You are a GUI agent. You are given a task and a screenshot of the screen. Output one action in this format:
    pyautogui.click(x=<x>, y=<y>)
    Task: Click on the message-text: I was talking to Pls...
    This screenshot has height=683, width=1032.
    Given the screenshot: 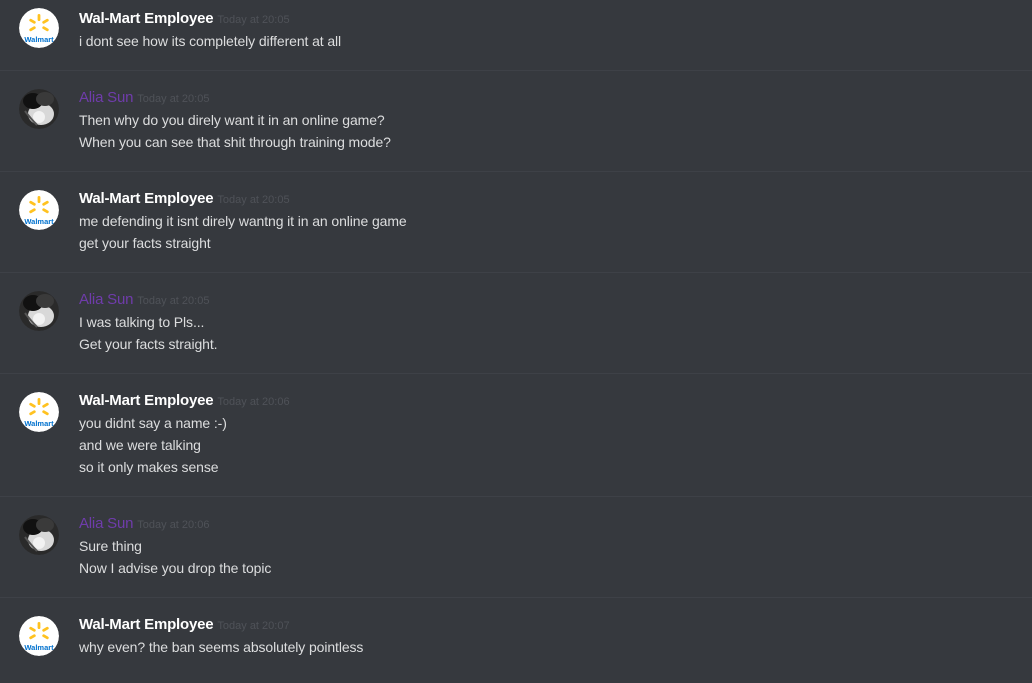 What is the action you would take?
    pyautogui.click(x=142, y=322)
    